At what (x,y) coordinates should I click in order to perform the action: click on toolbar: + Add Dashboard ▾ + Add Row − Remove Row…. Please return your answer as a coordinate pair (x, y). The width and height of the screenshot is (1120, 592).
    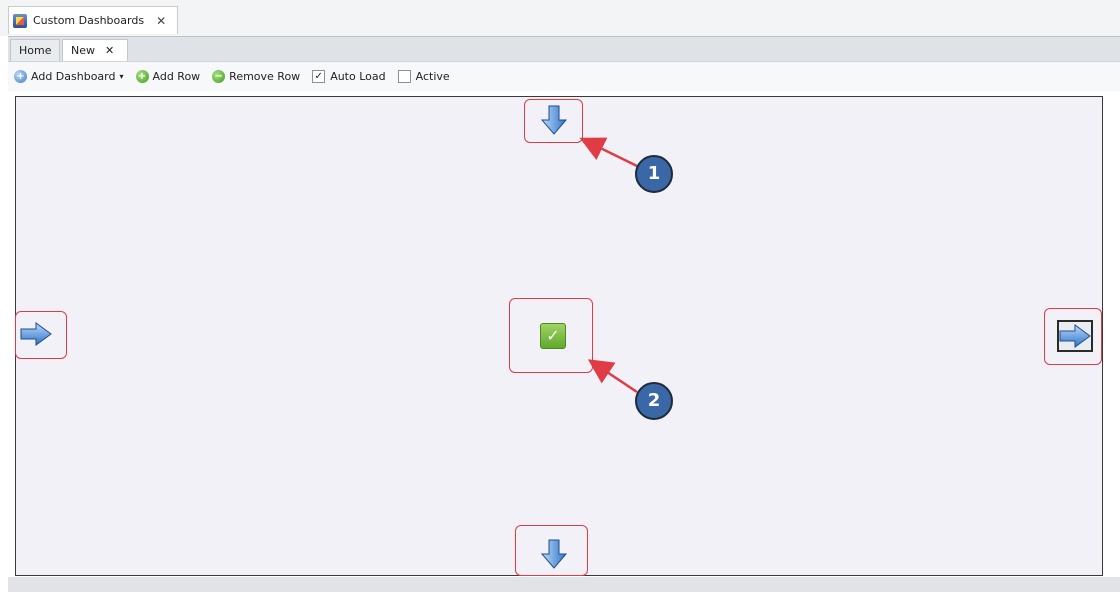
    Looking at the image, I should click on (564, 76).